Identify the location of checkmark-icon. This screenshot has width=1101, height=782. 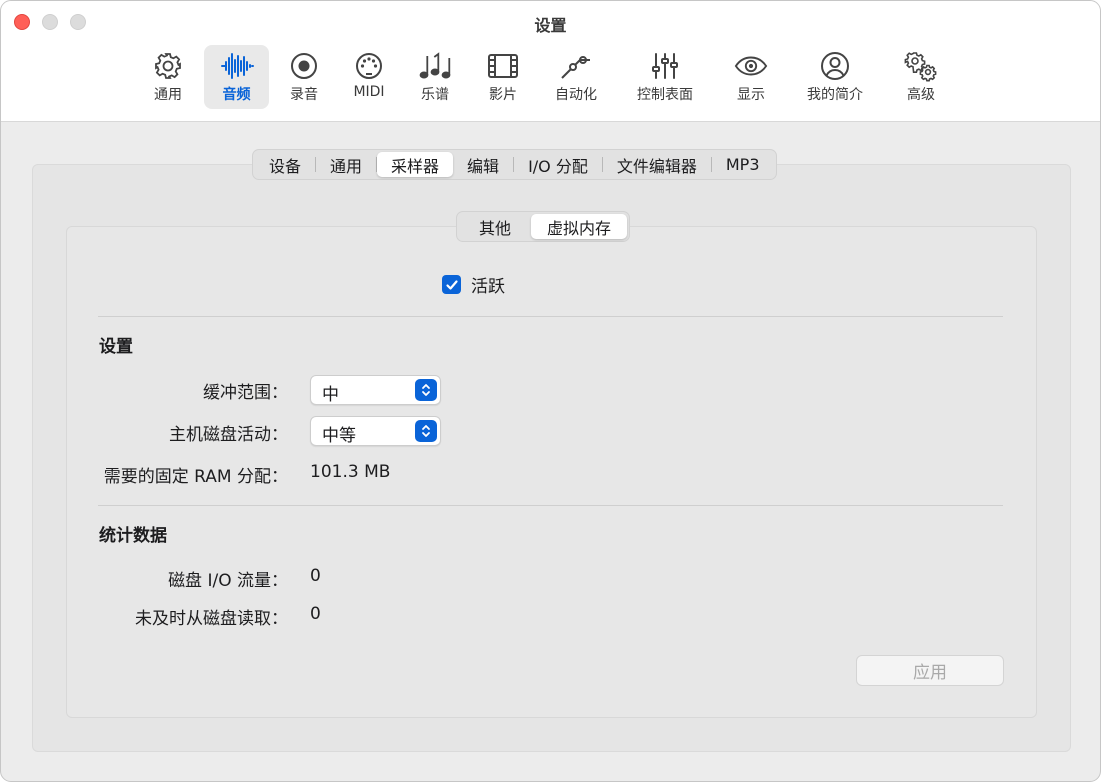
(451, 284).